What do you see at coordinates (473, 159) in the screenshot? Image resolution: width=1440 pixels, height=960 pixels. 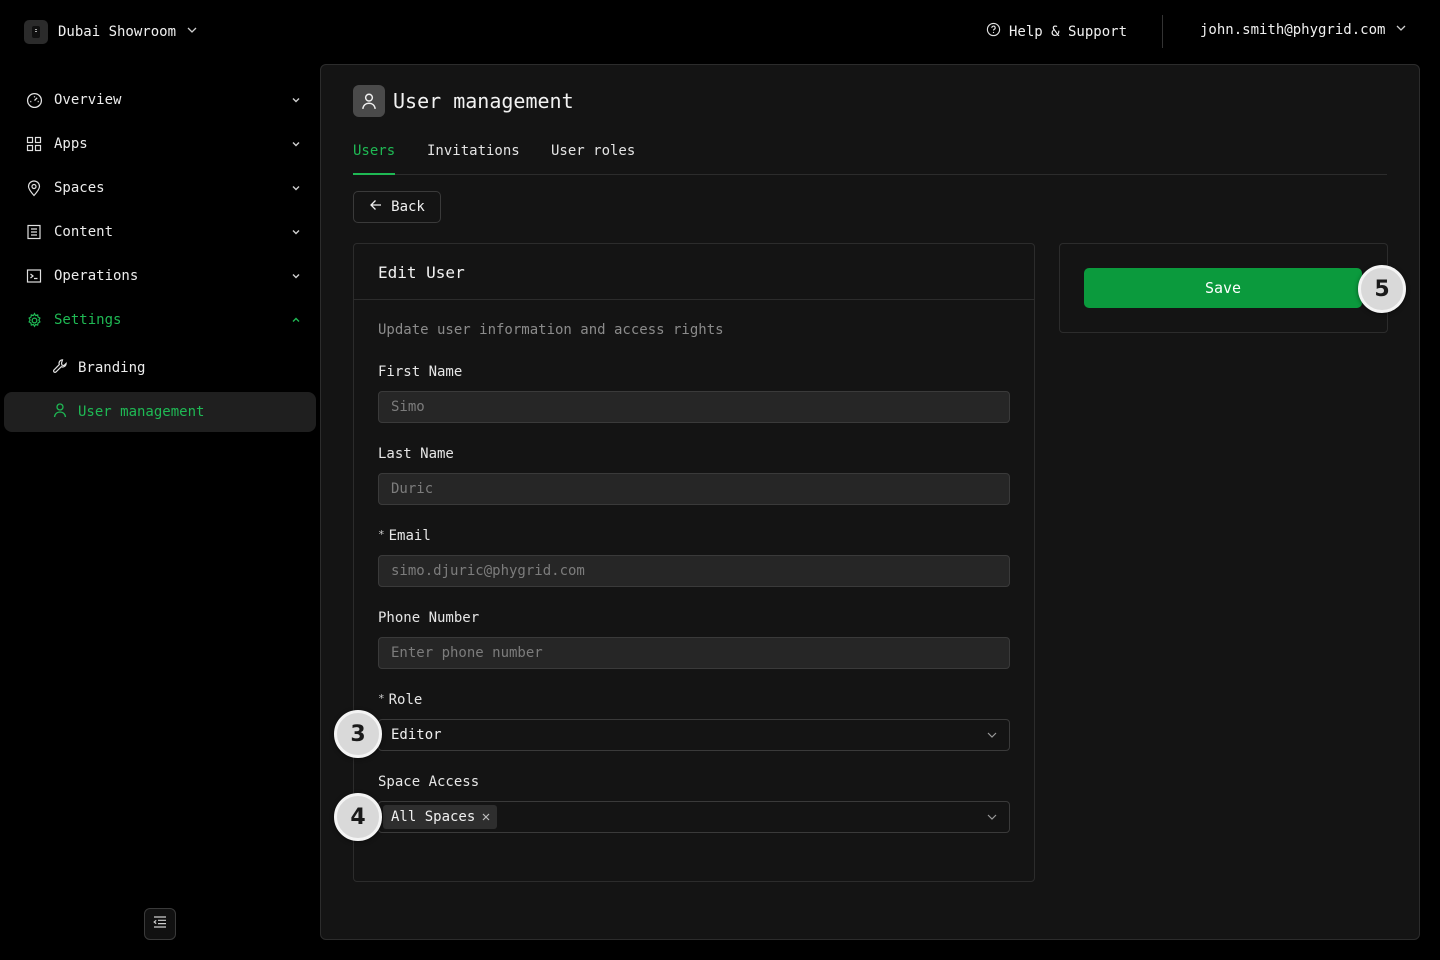 I see `tab-invitations: Invitations` at bounding box center [473, 159].